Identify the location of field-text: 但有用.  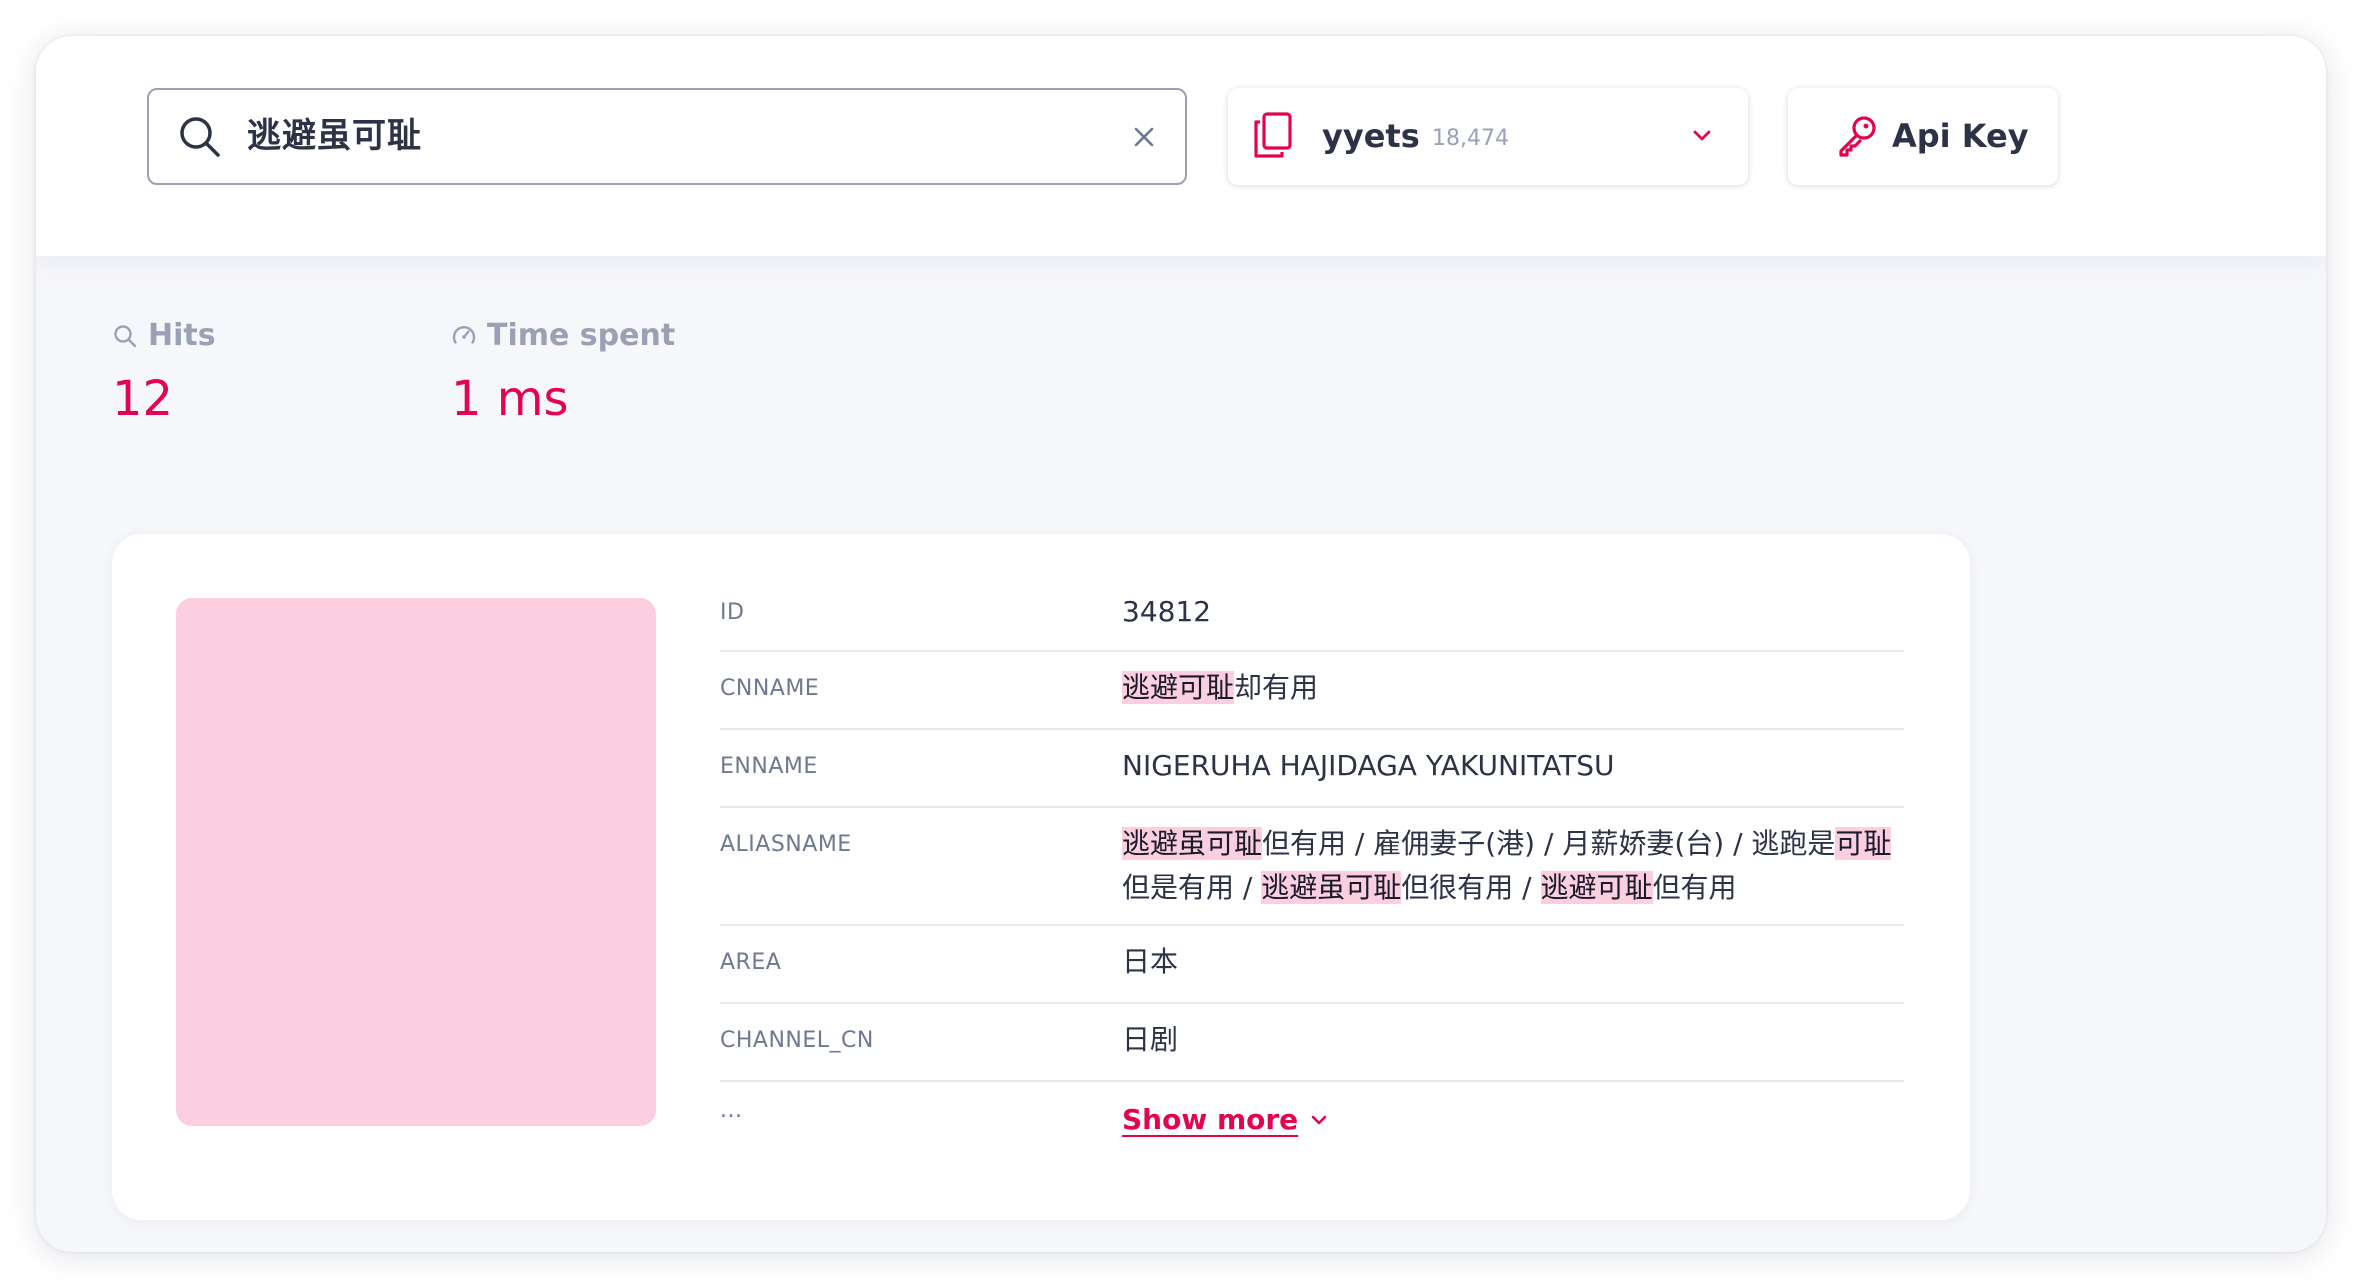
(1694, 887).